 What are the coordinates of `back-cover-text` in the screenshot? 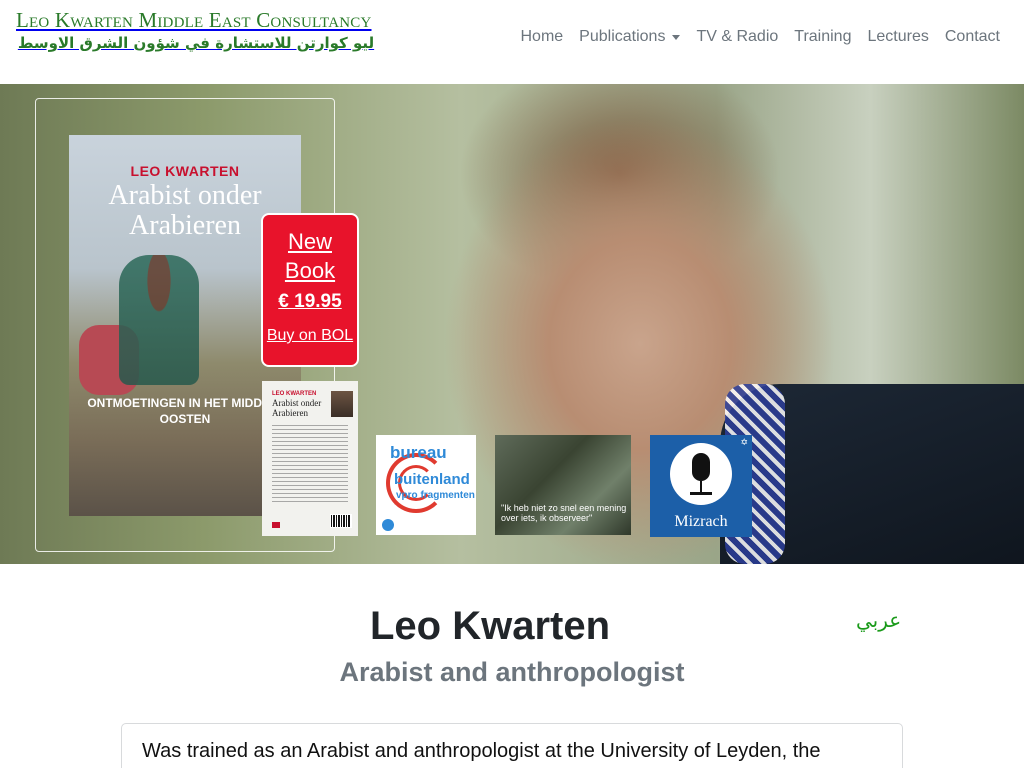 It's located at (310, 464).